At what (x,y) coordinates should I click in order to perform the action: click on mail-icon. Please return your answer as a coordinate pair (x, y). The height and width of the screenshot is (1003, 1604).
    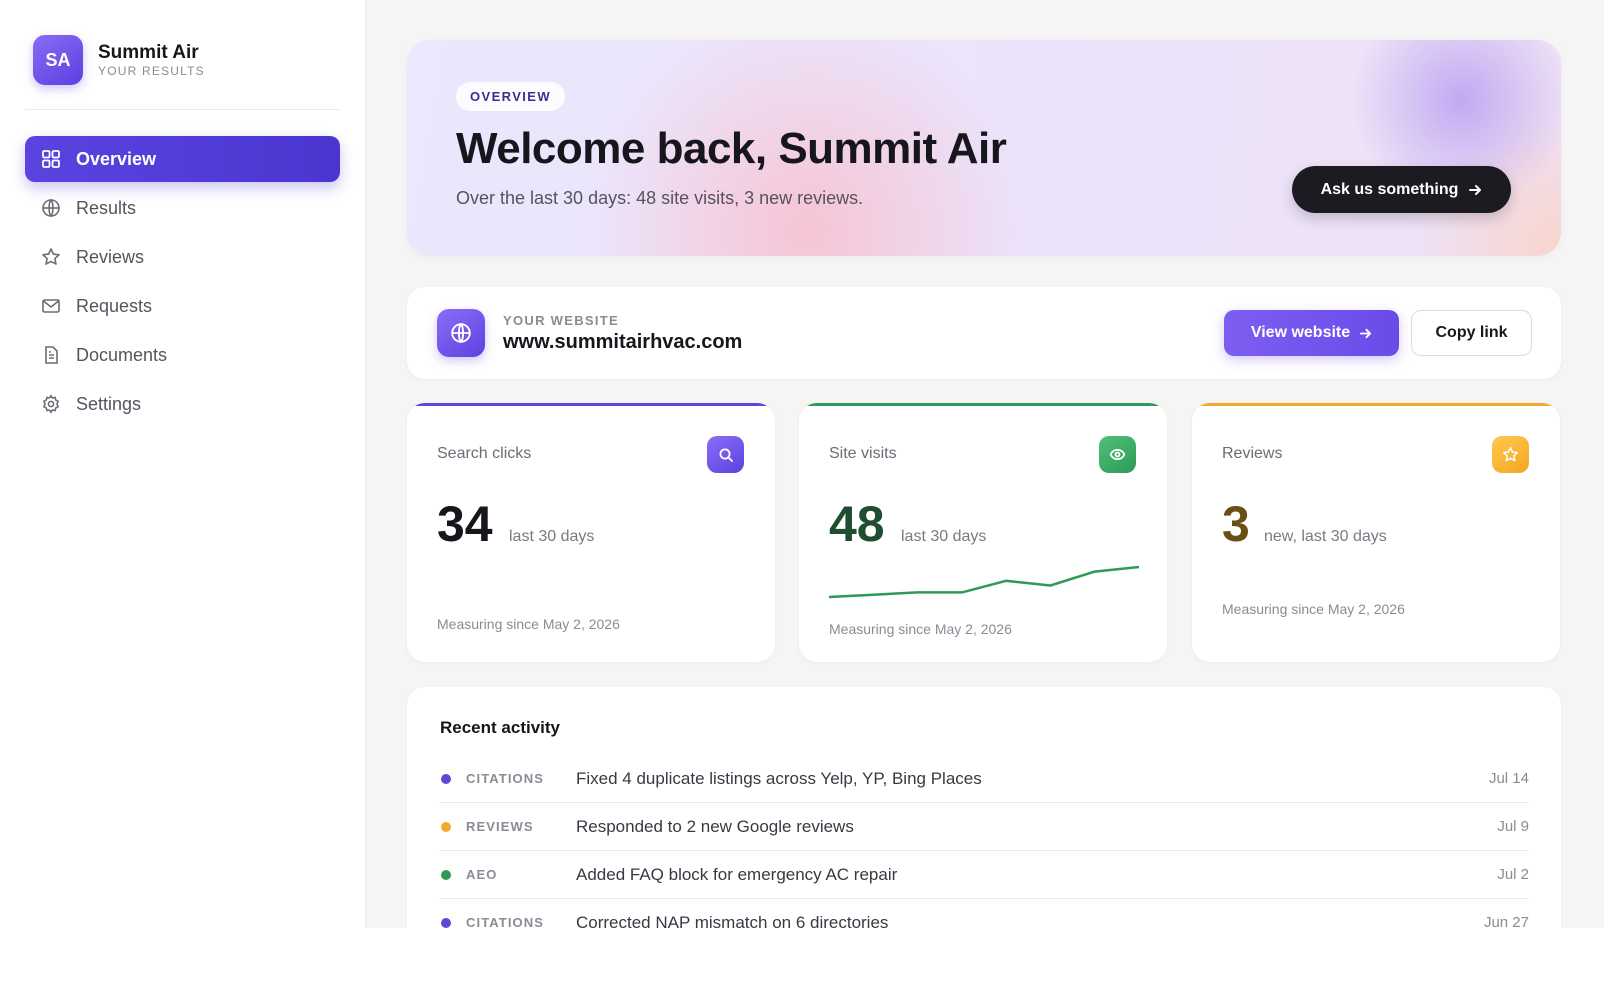
    Looking at the image, I should click on (51, 306).